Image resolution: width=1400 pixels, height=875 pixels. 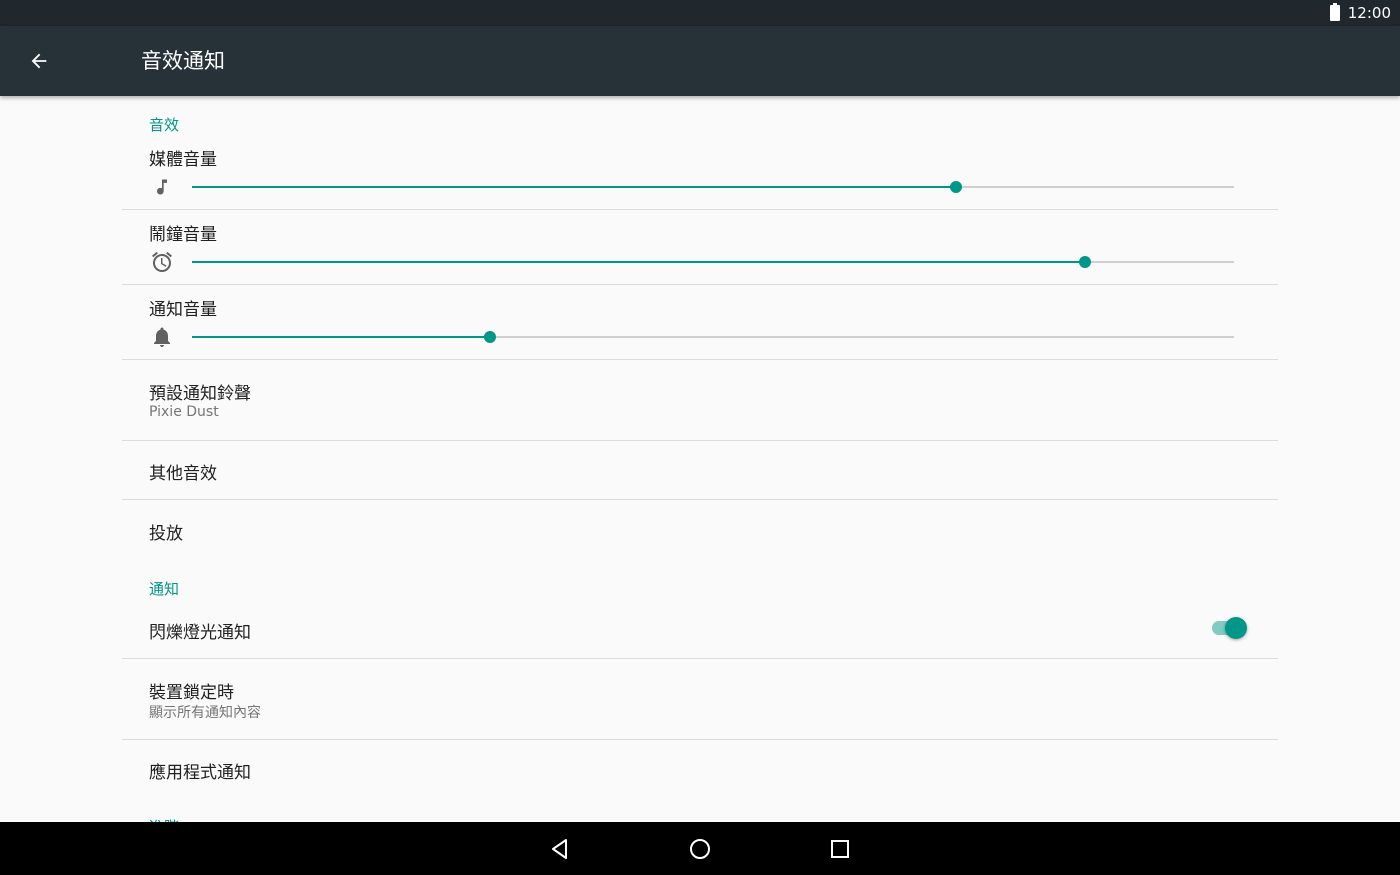 What do you see at coordinates (700, 61) in the screenshot?
I see `app-bar: 音效通知` at bounding box center [700, 61].